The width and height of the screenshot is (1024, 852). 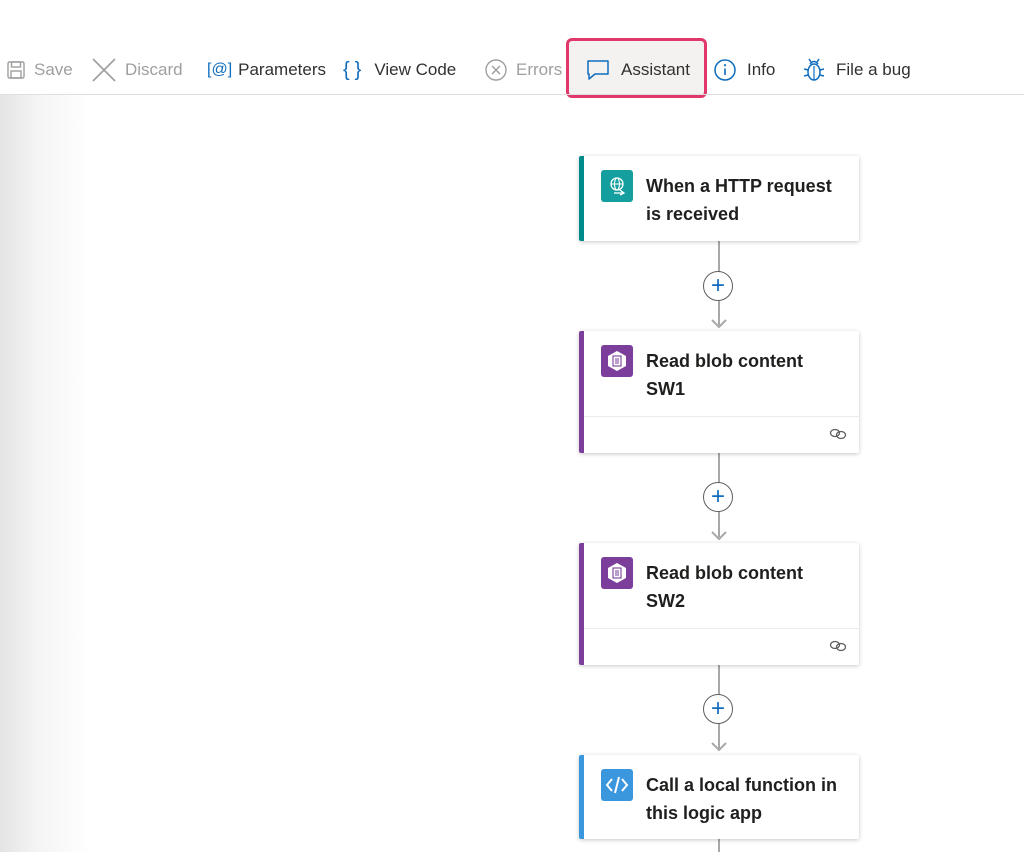 I want to click on view-code-button: {} View Code, so click(x=399, y=70).